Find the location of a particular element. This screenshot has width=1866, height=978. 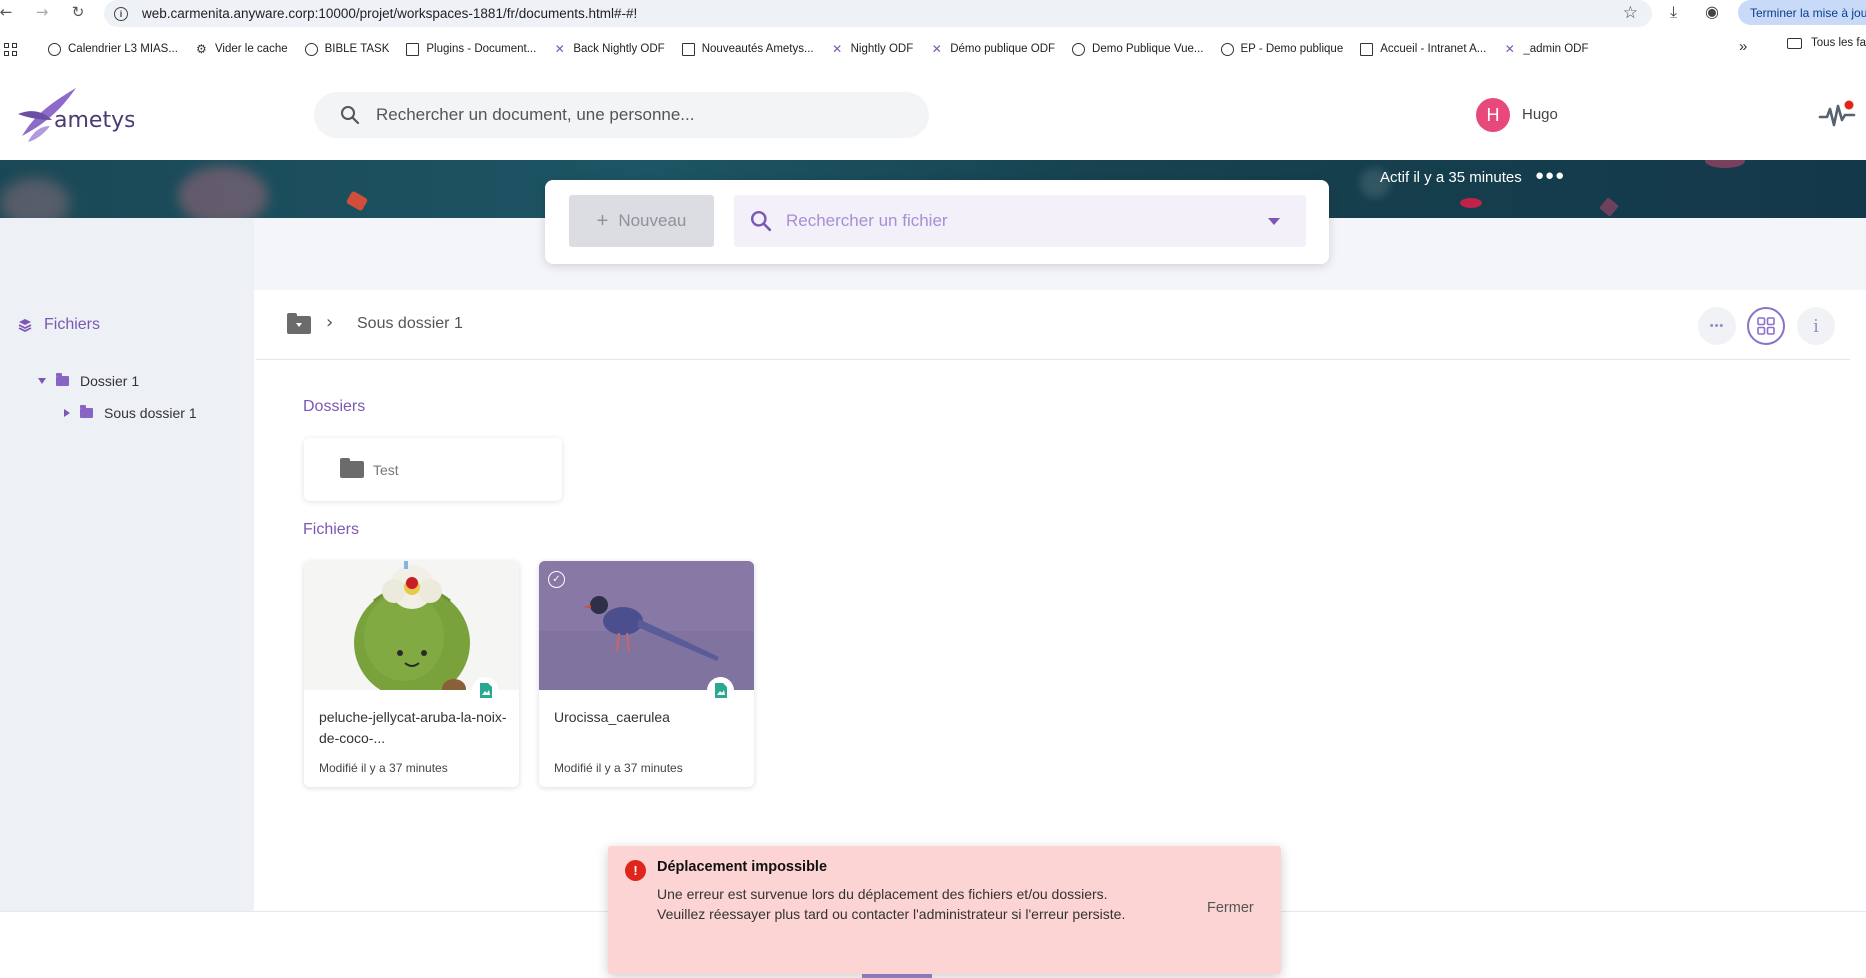

file-search-bar is located at coordinates (1020, 221).